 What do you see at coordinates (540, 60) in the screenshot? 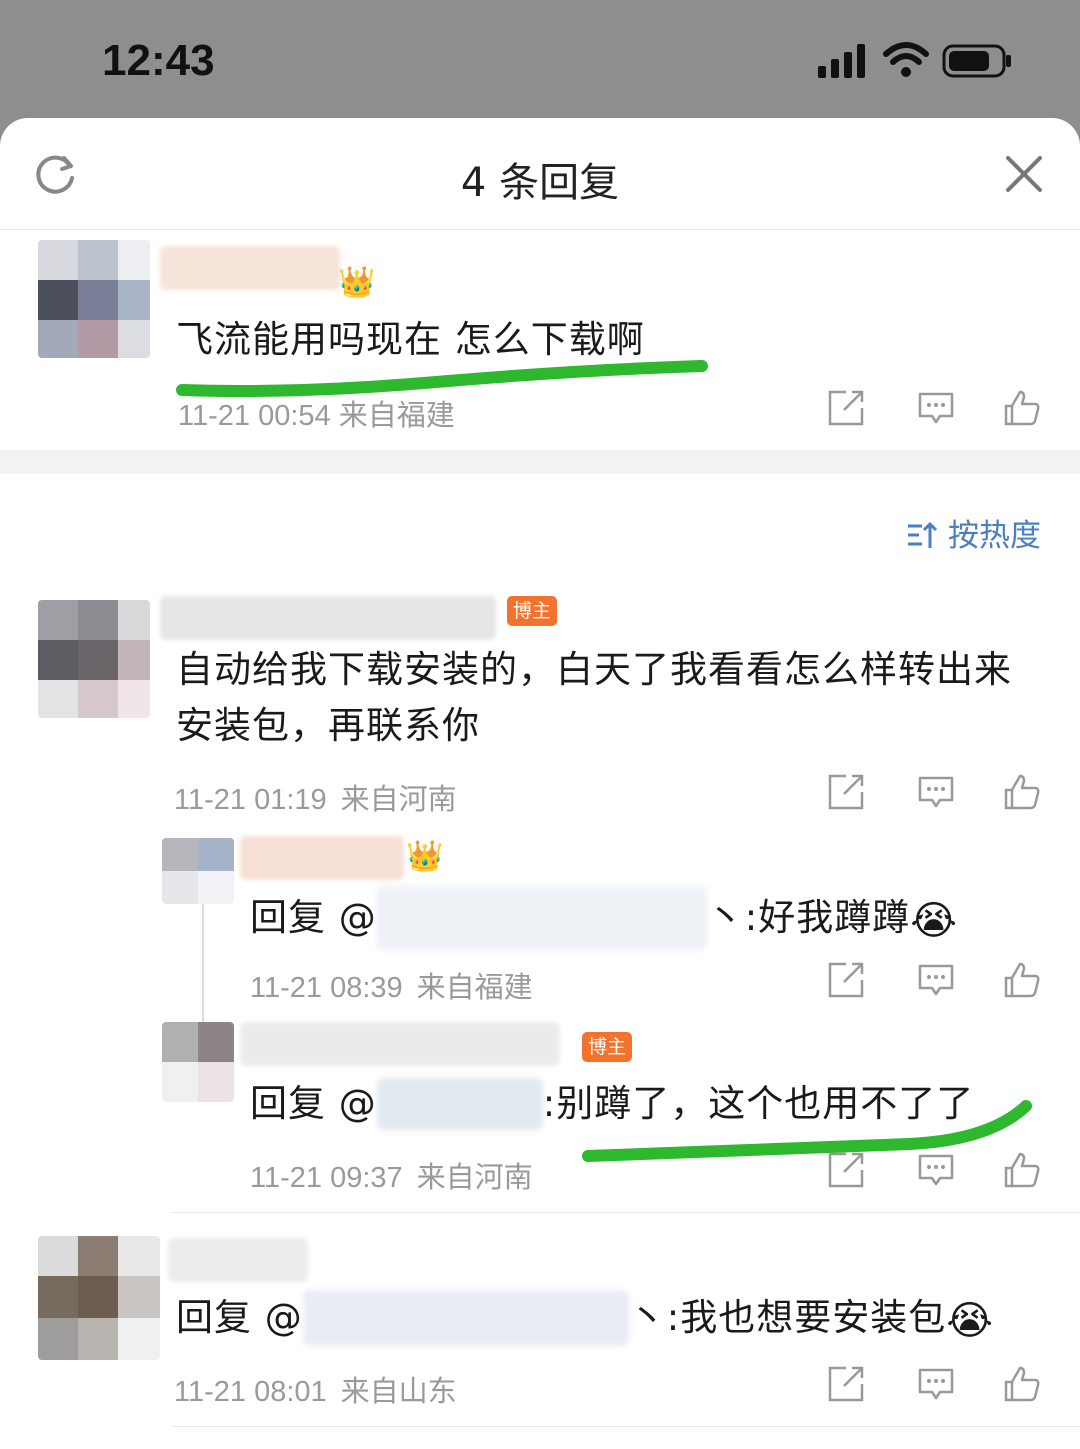
I see `status-bar: 12:43` at bounding box center [540, 60].